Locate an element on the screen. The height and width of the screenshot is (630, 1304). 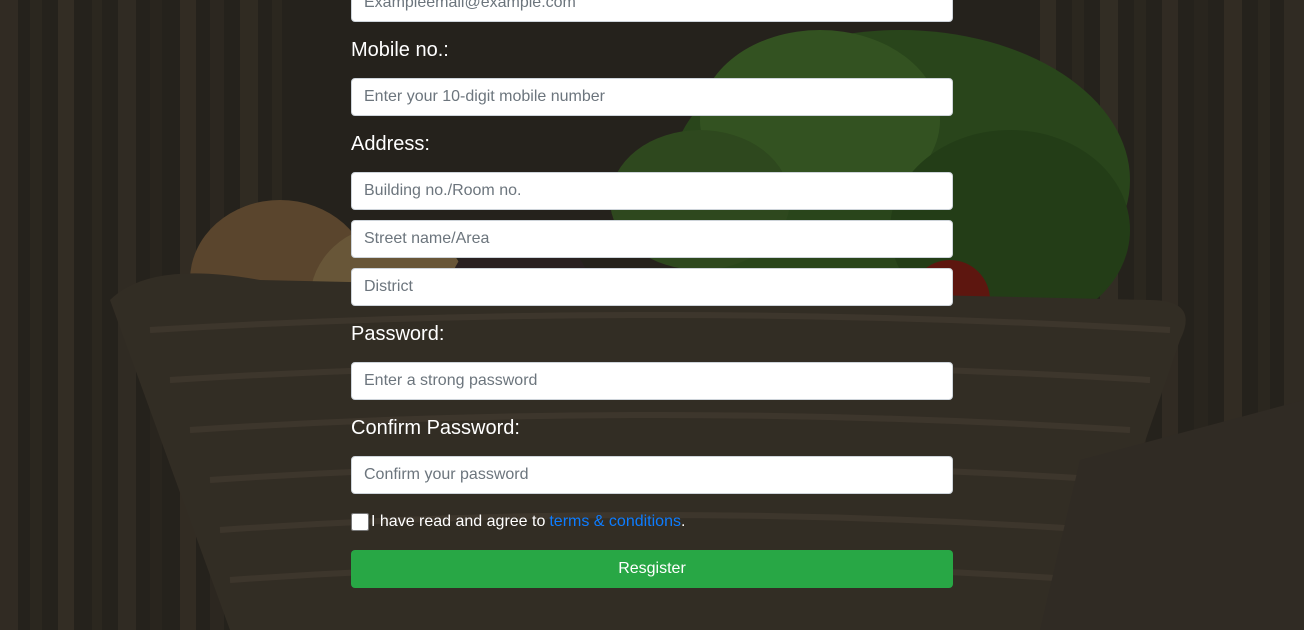
district-input is located at coordinates (652, 287).